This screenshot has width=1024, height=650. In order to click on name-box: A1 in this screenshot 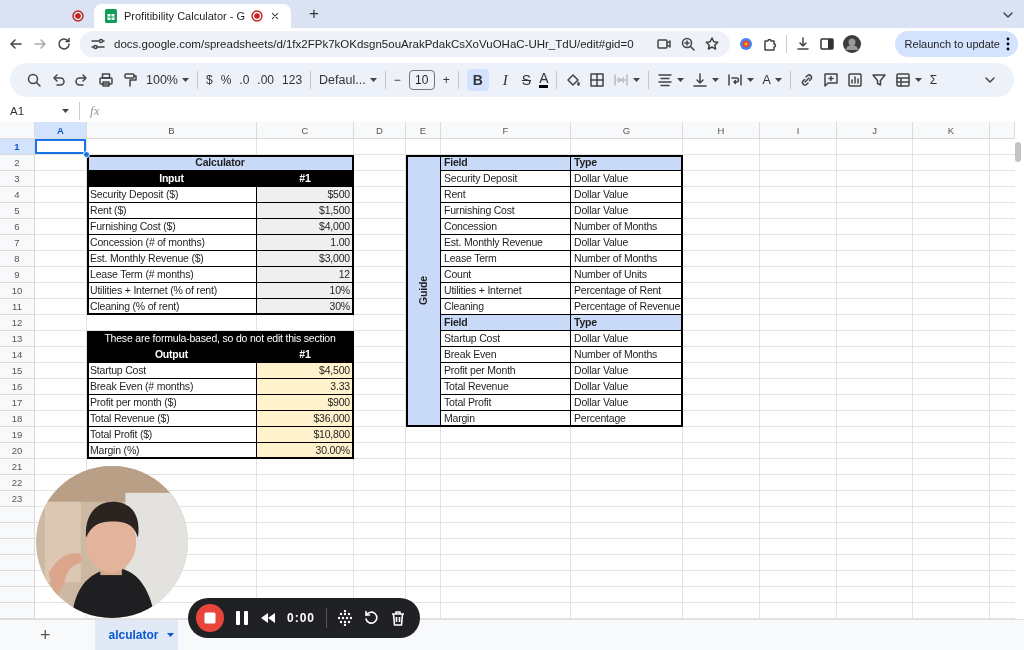, I will do `click(40, 111)`.